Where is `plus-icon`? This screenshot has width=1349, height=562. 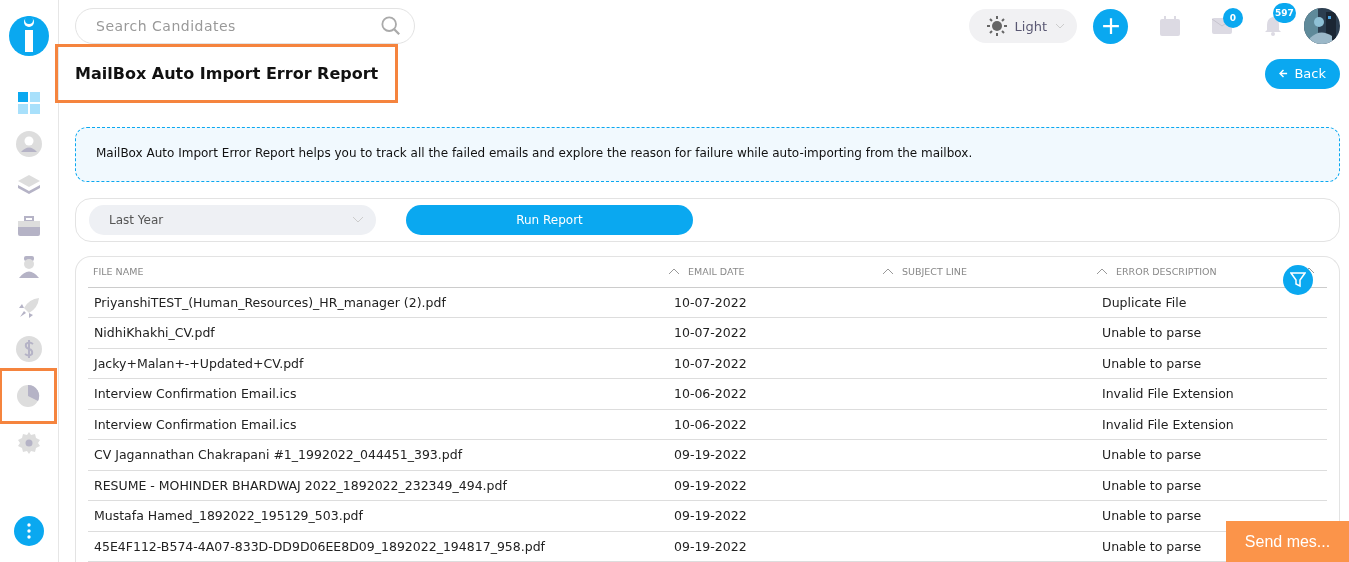 plus-icon is located at coordinates (1110, 26).